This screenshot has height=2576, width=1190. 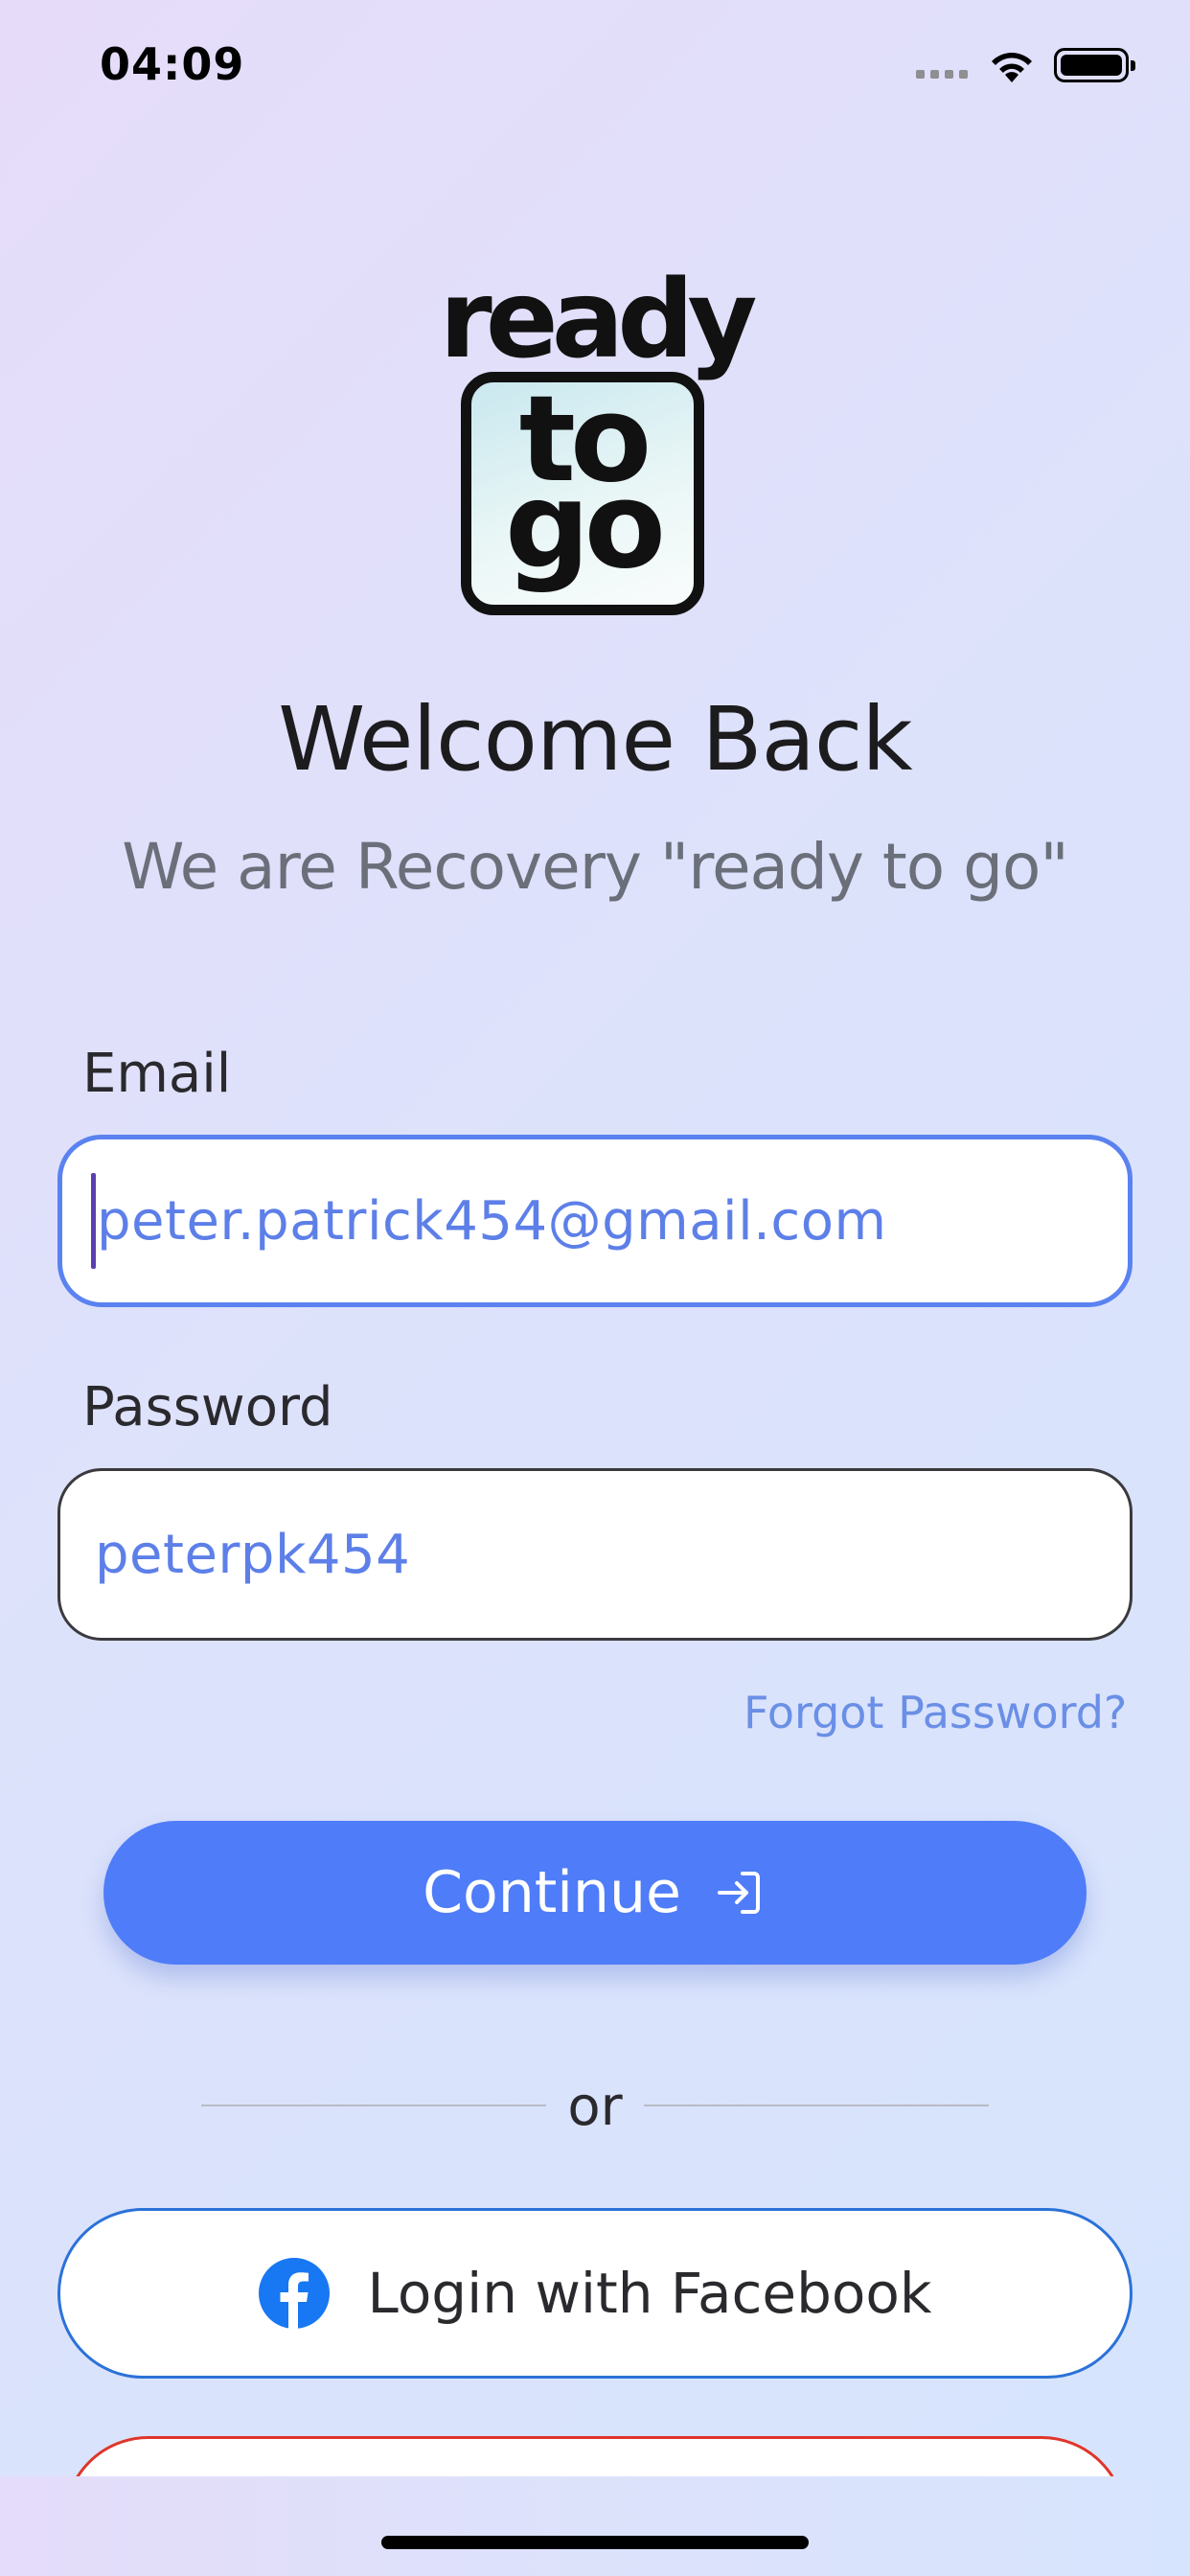 I want to click on continue-button: Continue, so click(x=595, y=1893).